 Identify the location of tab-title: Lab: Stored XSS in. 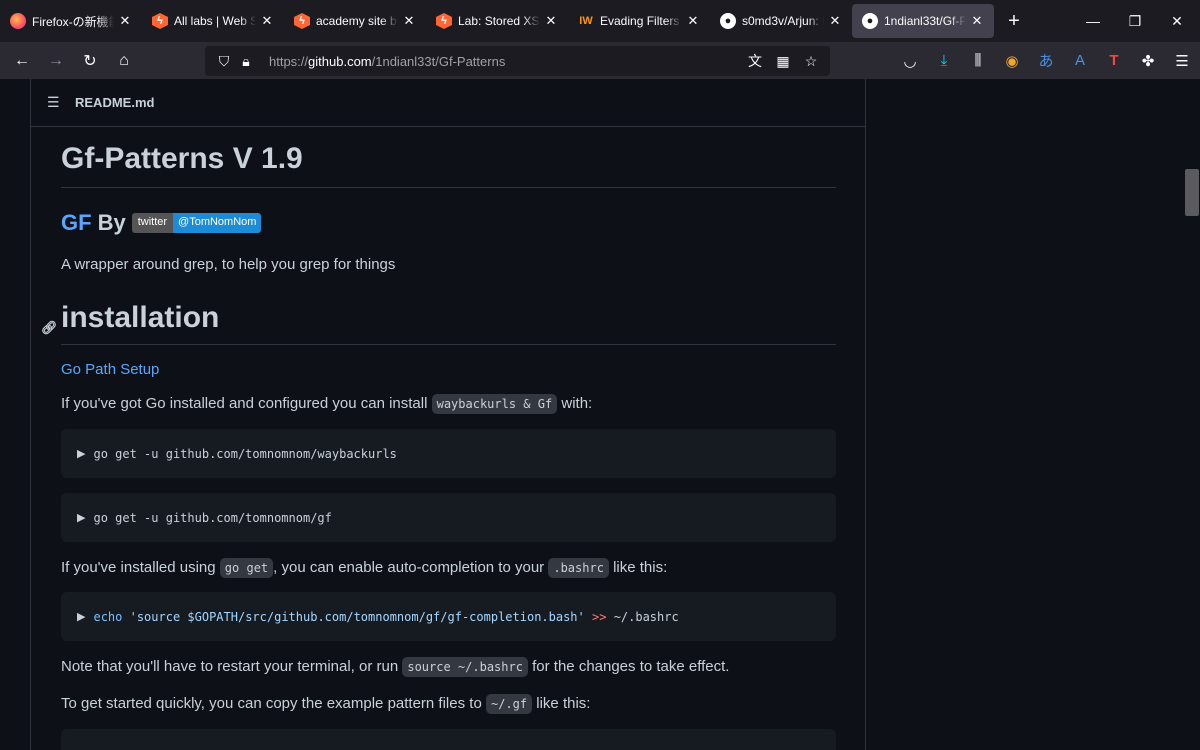
(499, 21).